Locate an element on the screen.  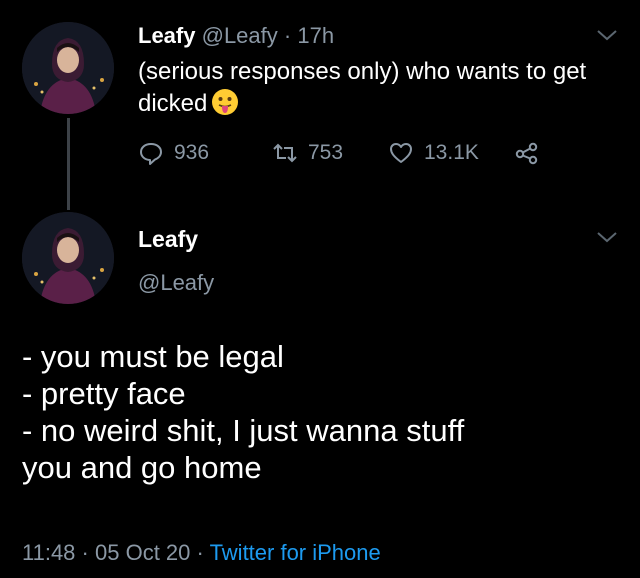
share-icon is located at coordinates (526, 153).